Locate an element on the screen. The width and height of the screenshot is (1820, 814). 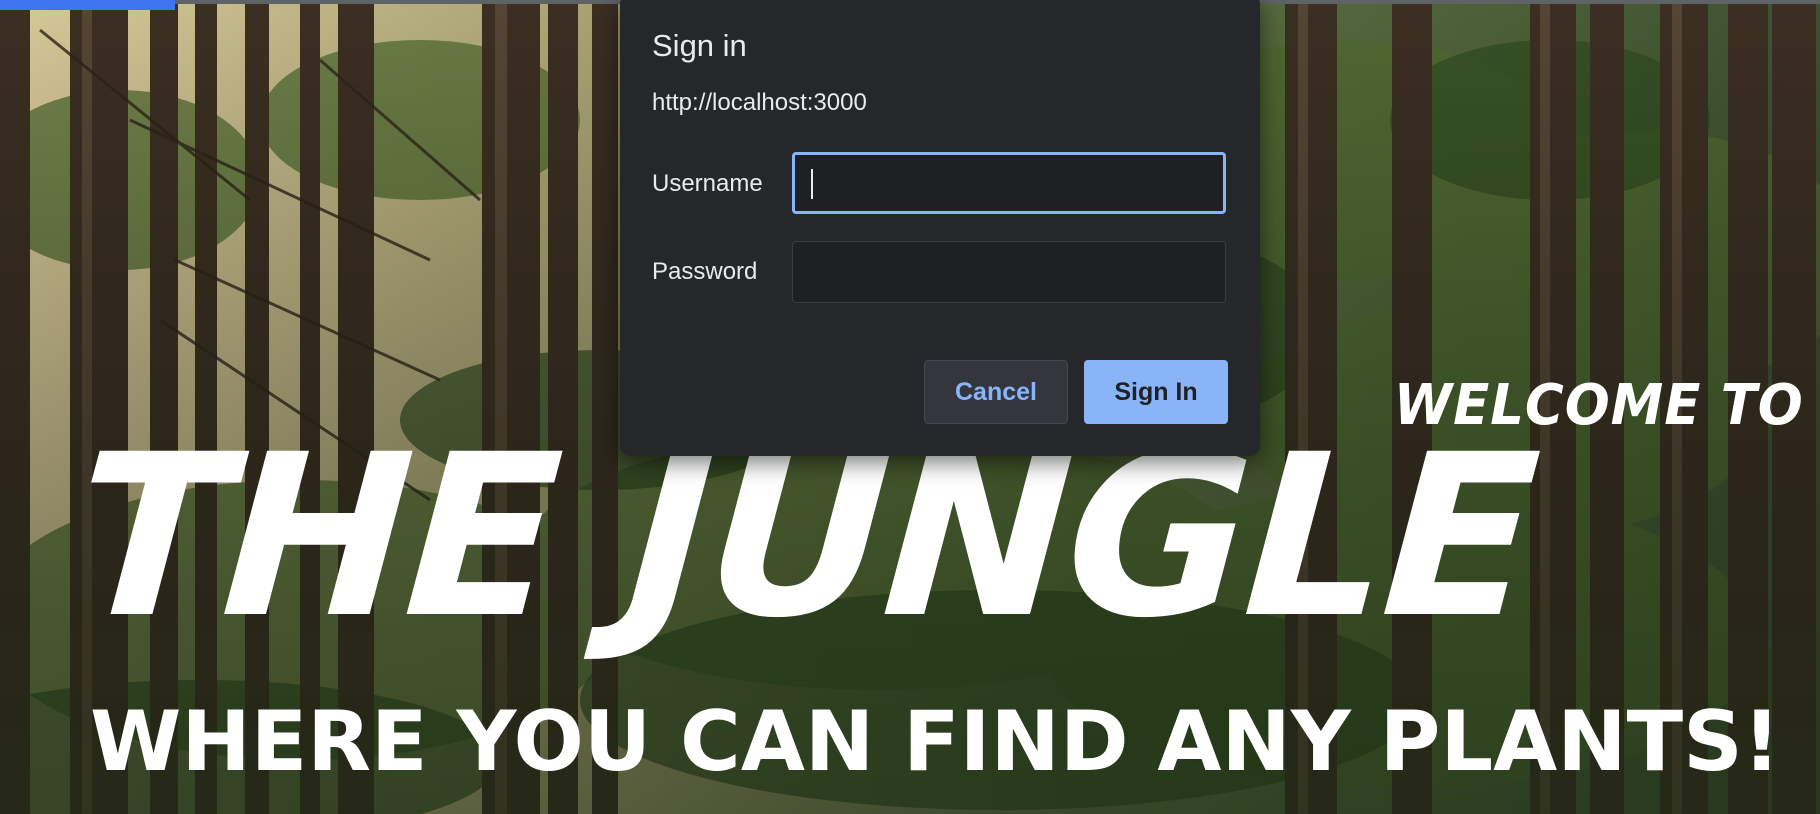
password-label: Password is located at coordinates (705, 271).